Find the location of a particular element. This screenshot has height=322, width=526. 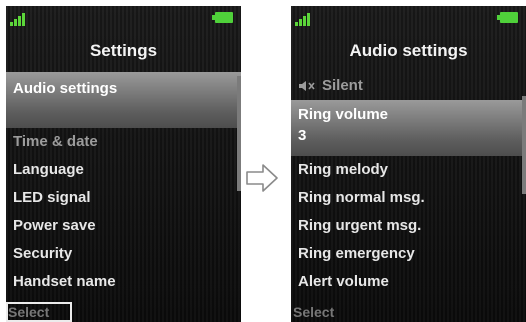

menu-item-handset-name: Handset name is located at coordinates (123, 282).